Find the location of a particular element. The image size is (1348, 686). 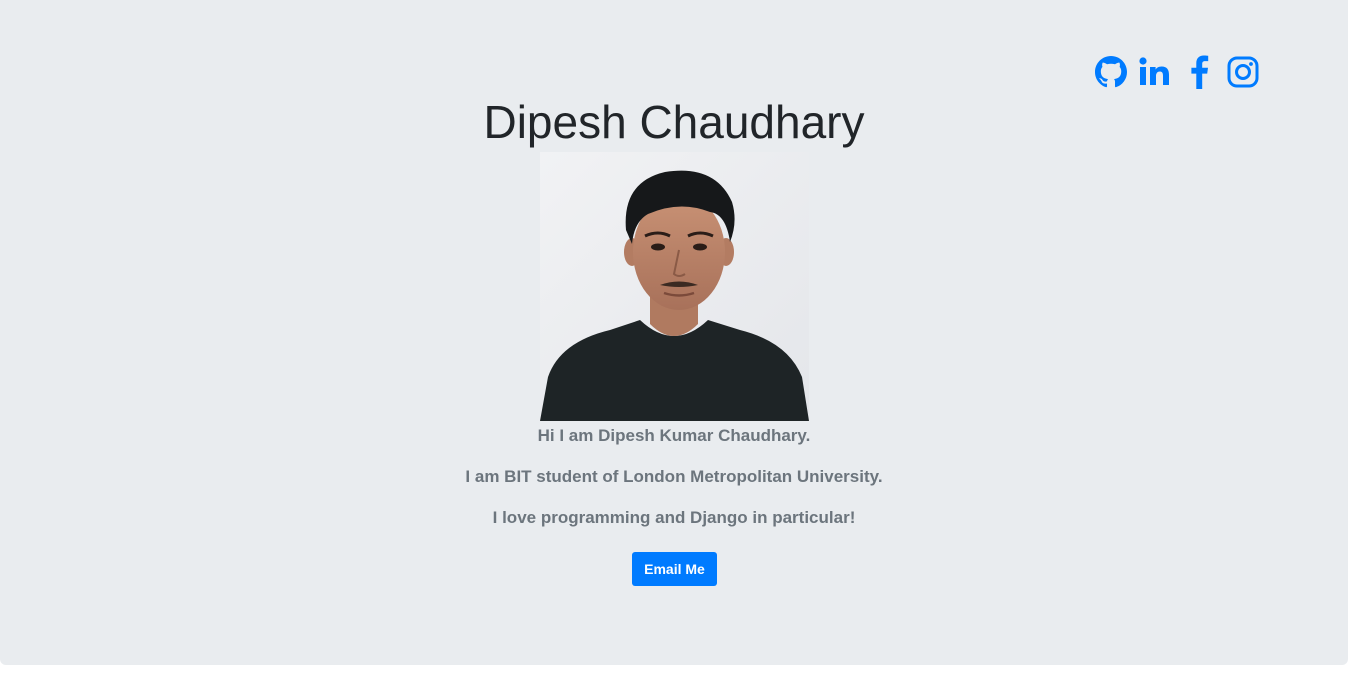

linkedin-icon is located at coordinates (1154, 71).